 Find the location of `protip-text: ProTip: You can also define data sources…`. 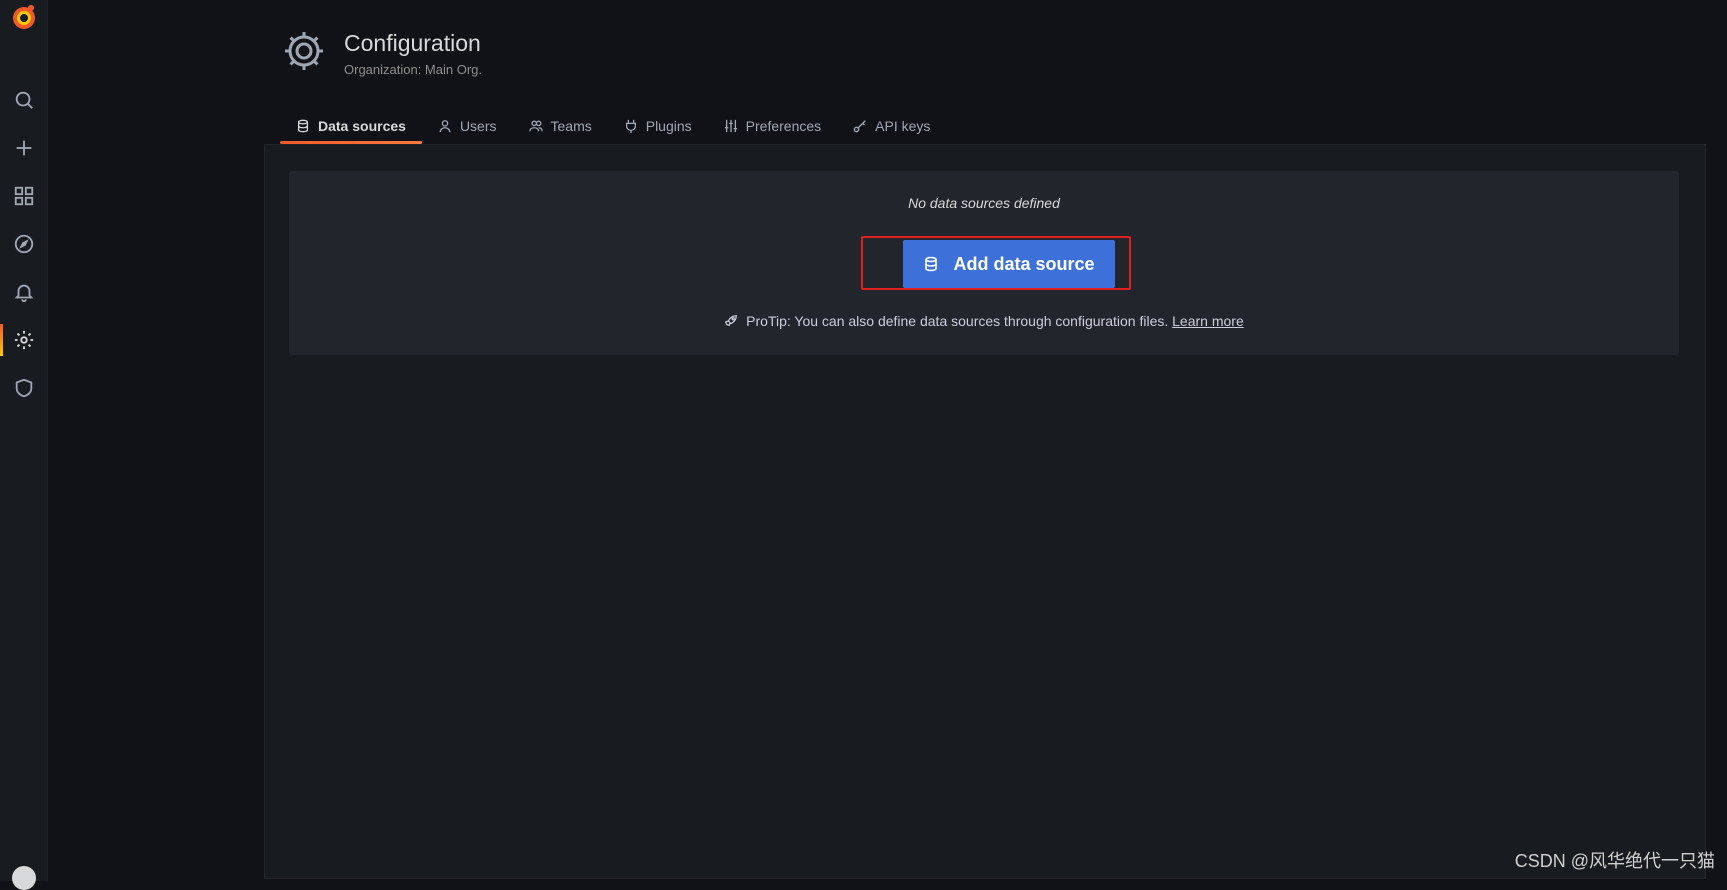

protip-text: ProTip: You can also define data sources… is located at coordinates (957, 321).